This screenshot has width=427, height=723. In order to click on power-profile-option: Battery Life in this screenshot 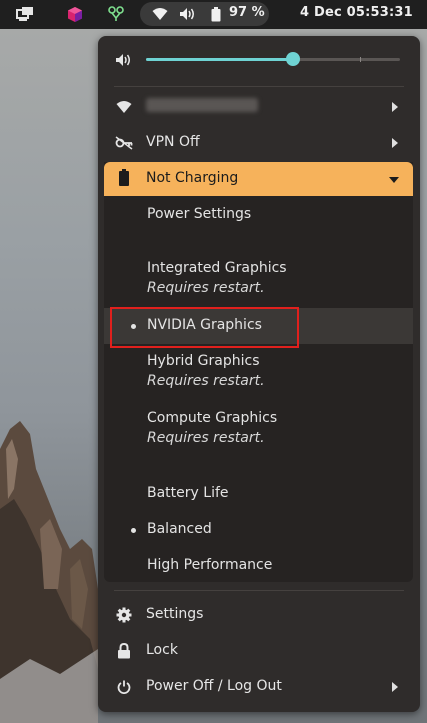, I will do `click(258, 494)`.